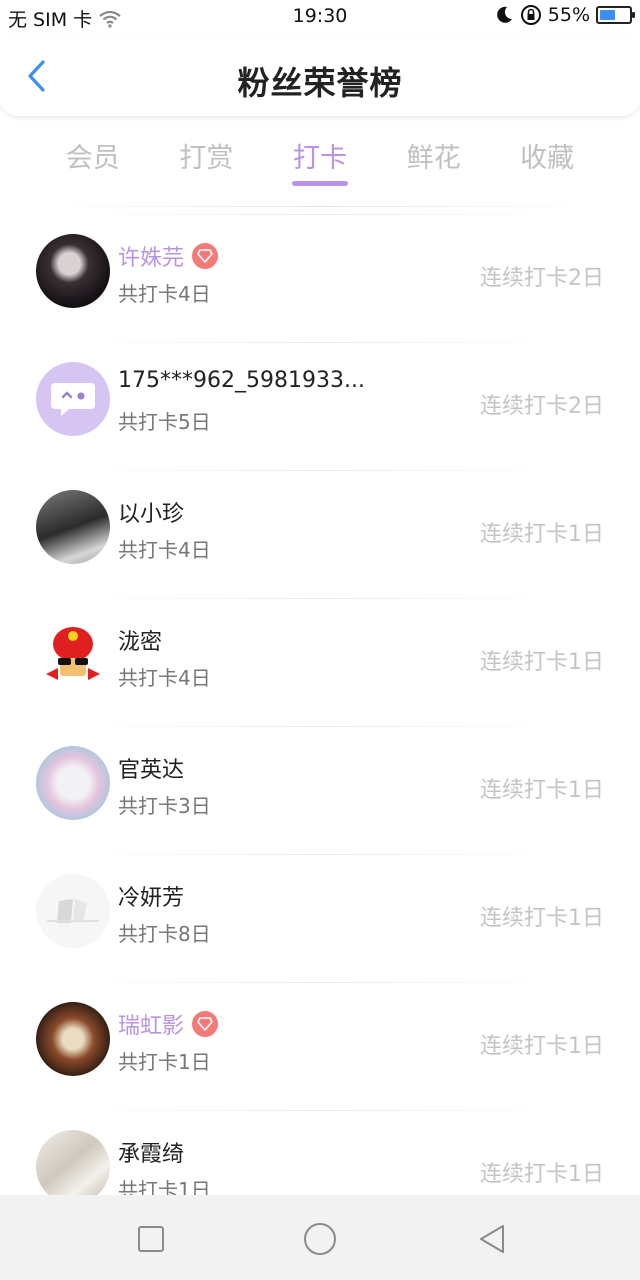 This screenshot has width=640, height=1280. Describe the element at coordinates (320, 402) in the screenshot. I see `list-item: 175***962_5981933... 共打卡5日 连续打卡2日` at that location.